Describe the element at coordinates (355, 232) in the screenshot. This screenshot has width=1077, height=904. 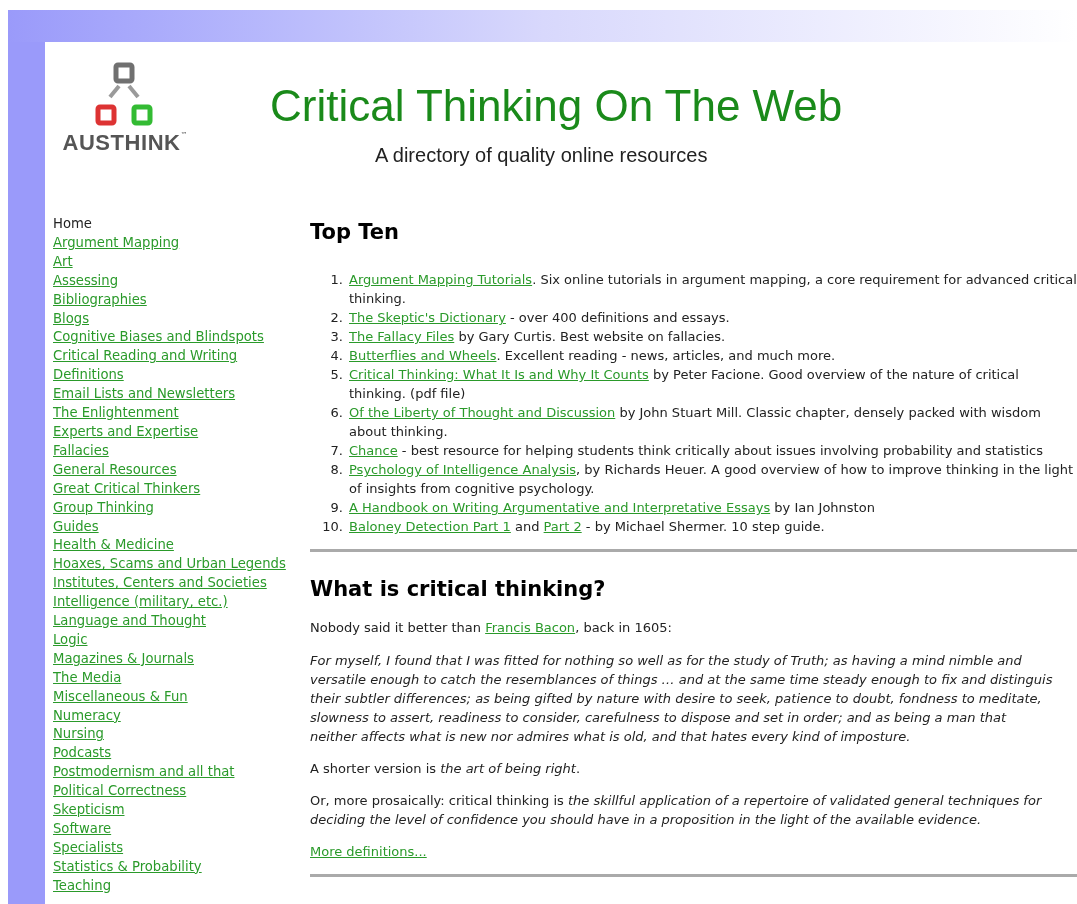
I see `section-heading: Top Ten` at that location.